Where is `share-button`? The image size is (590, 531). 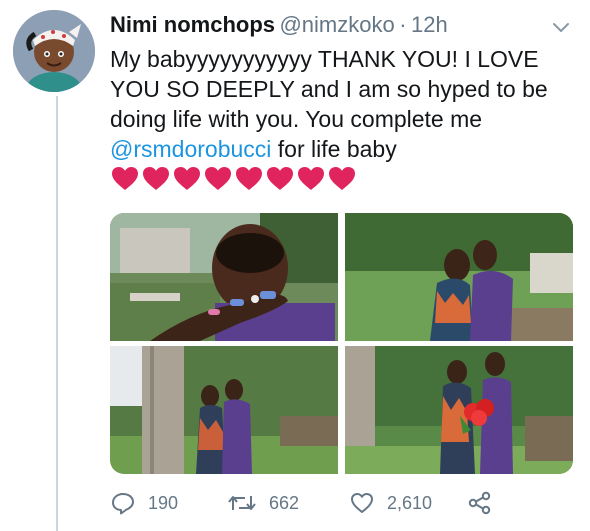
share-button is located at coordinates (486, 503).